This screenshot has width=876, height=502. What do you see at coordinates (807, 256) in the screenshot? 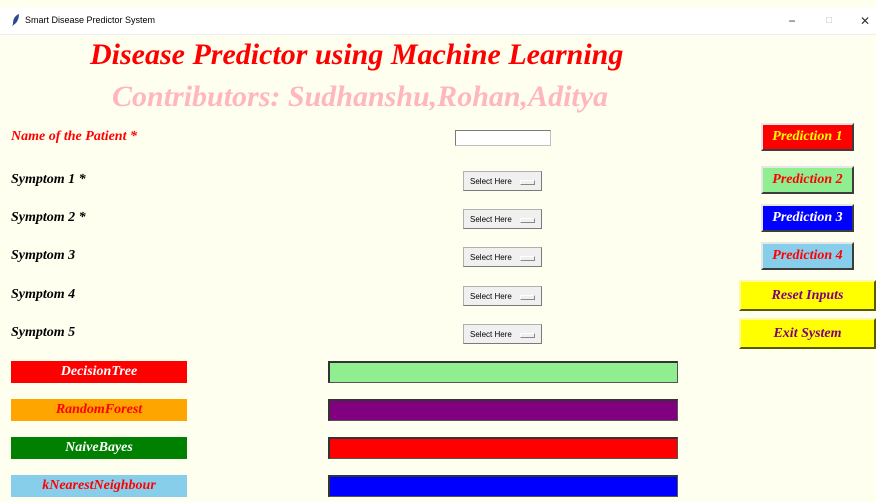
I see `prediction-4-button: Prediction 4` at bounding box center [807, 256].